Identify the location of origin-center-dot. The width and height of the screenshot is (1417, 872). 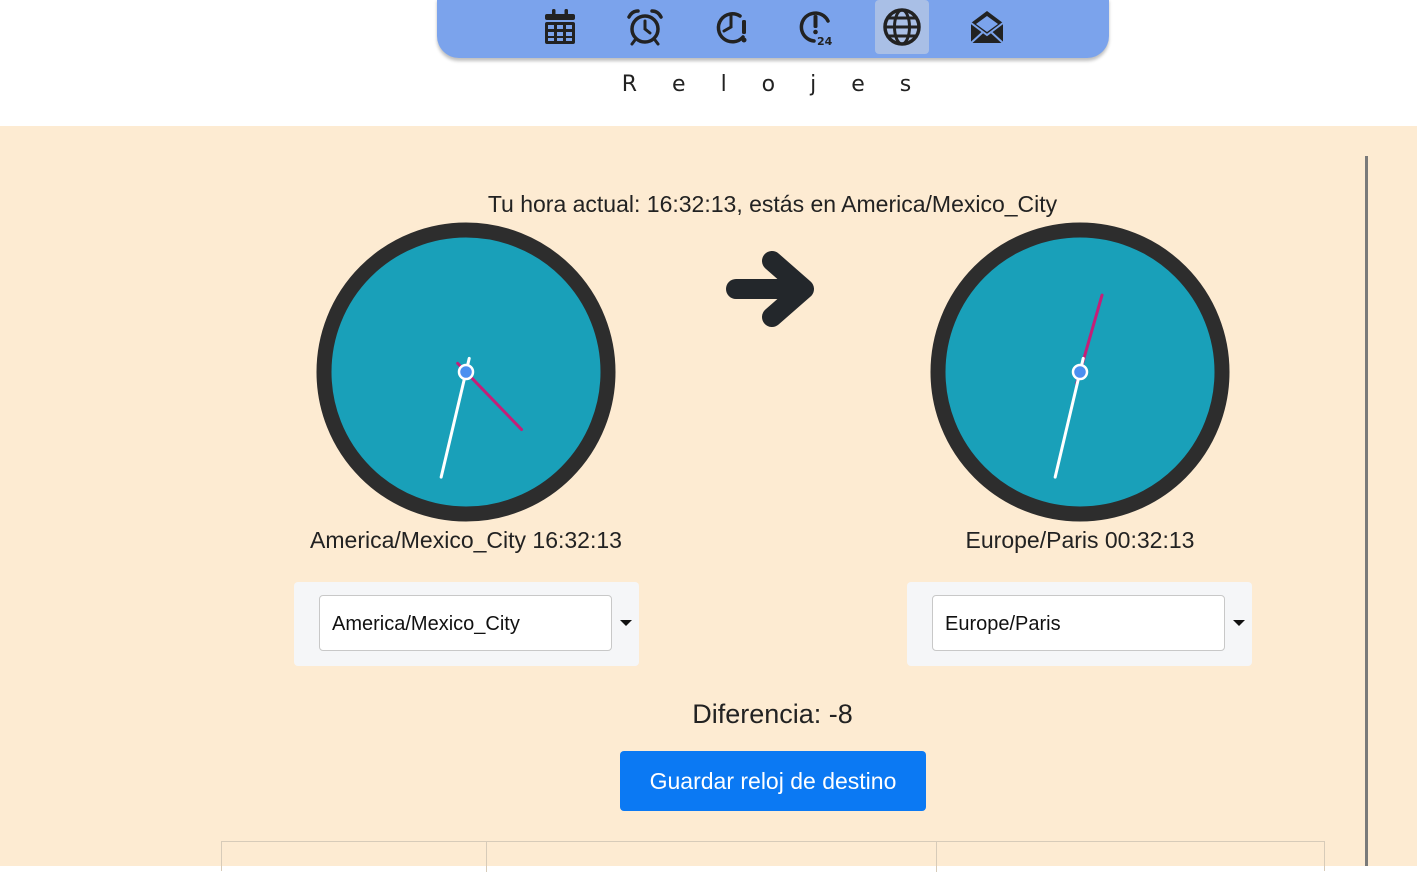
(466, 372).